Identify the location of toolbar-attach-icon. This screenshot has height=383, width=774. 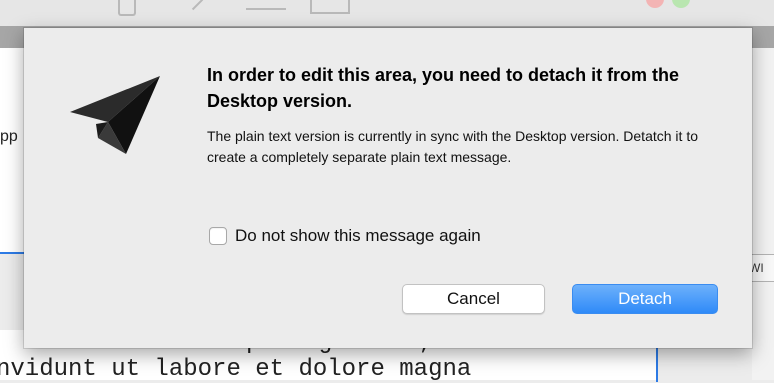
(127, 8).